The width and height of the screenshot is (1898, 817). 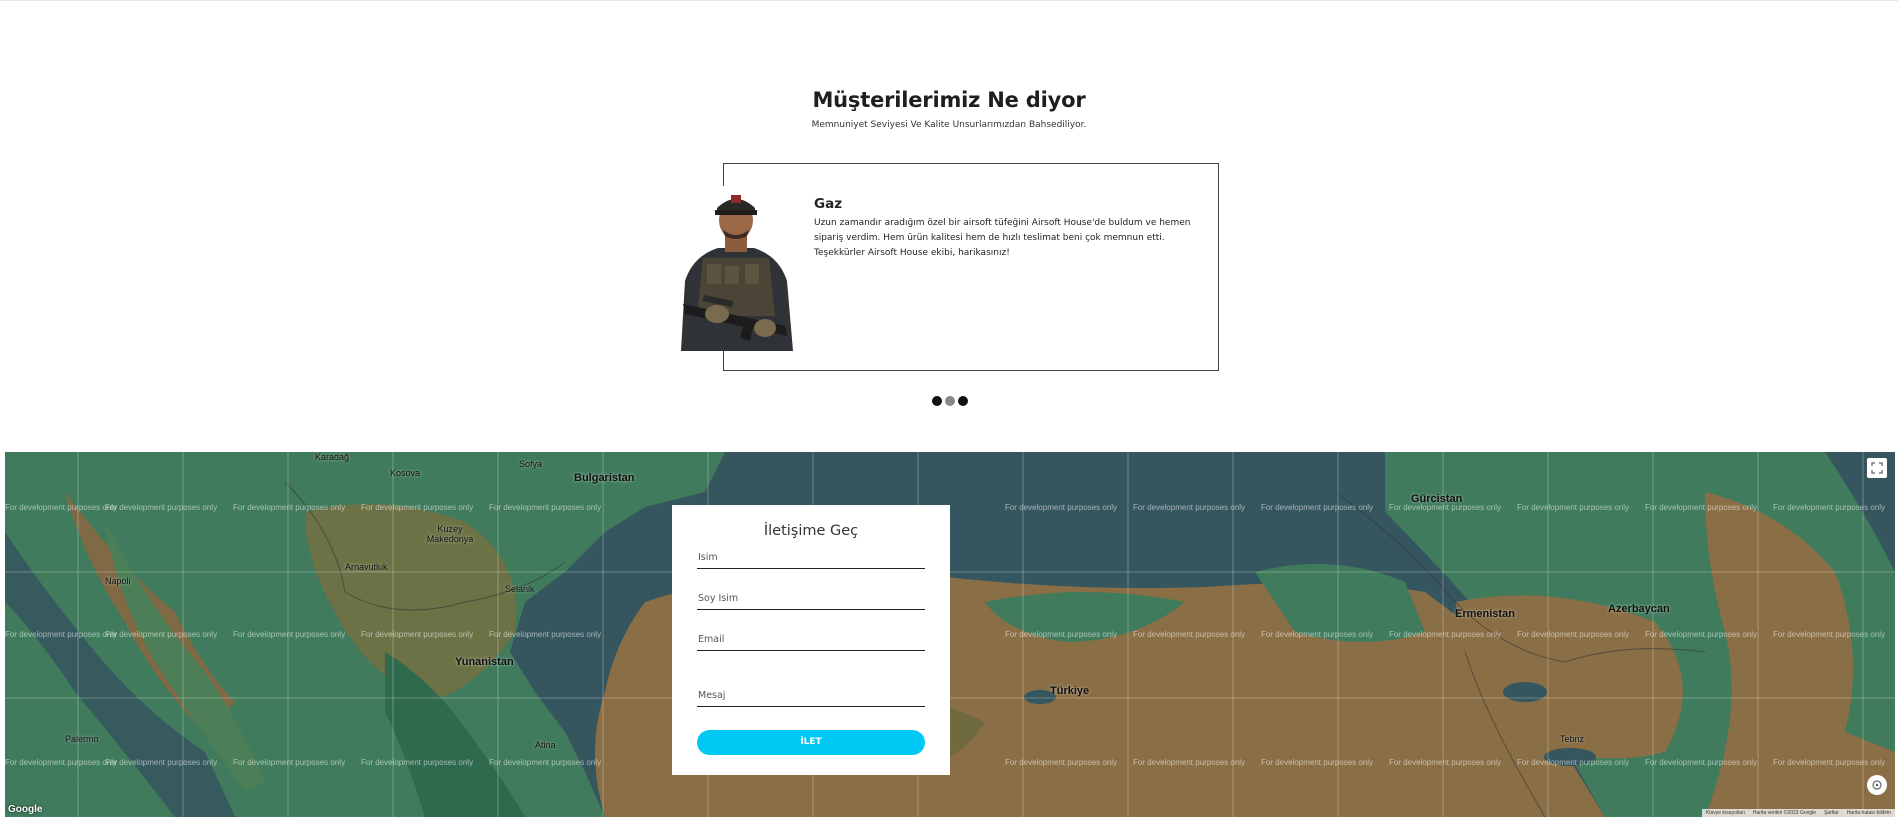 I want to click on map-label-kuzey-makedonya: Kuzey Makedonya, so click(x=450, y=534).